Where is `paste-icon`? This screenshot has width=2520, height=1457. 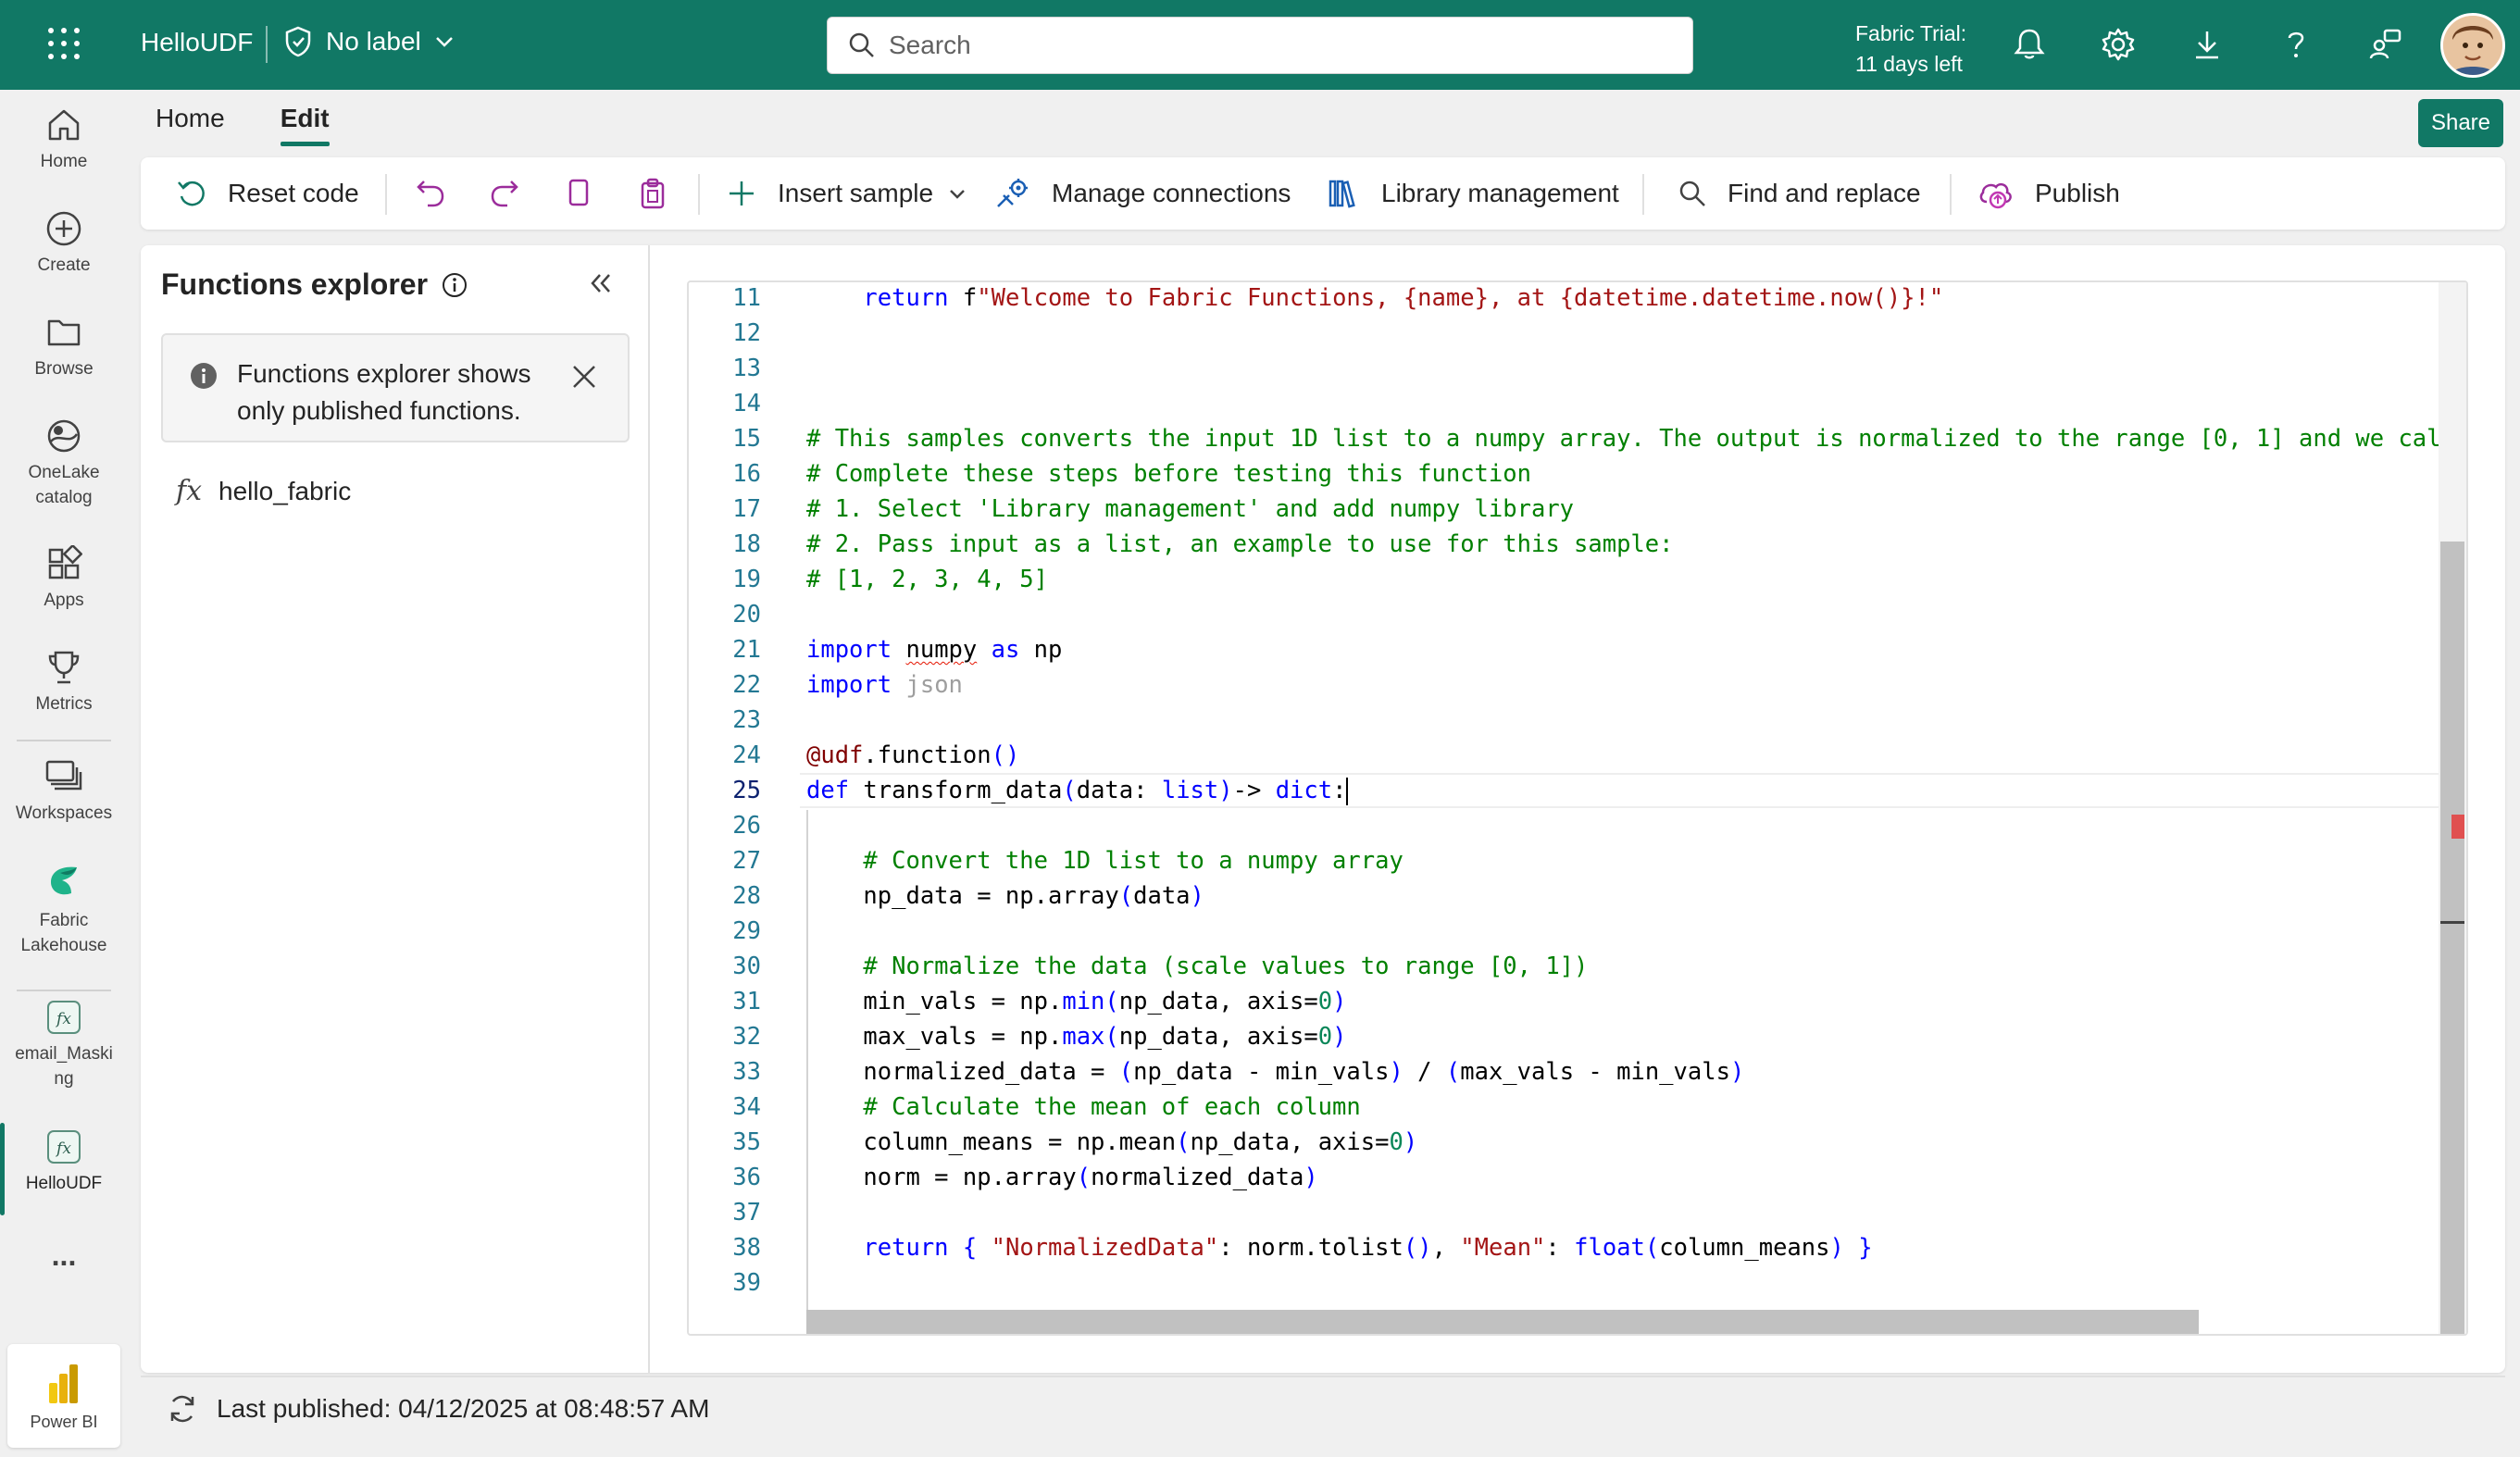
paste-icon is located at coordinates (653, 193).